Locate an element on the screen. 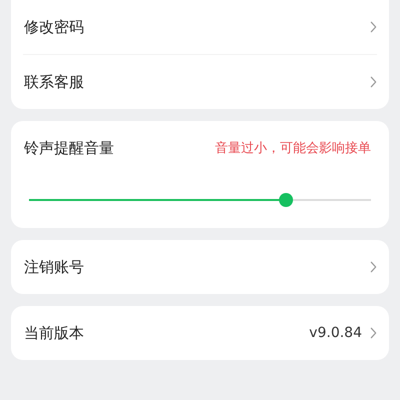 The height and width of the screenshot is (400, 400). menu-row: 当前版本 v9.0.84 is located at coordinates (200, 333).